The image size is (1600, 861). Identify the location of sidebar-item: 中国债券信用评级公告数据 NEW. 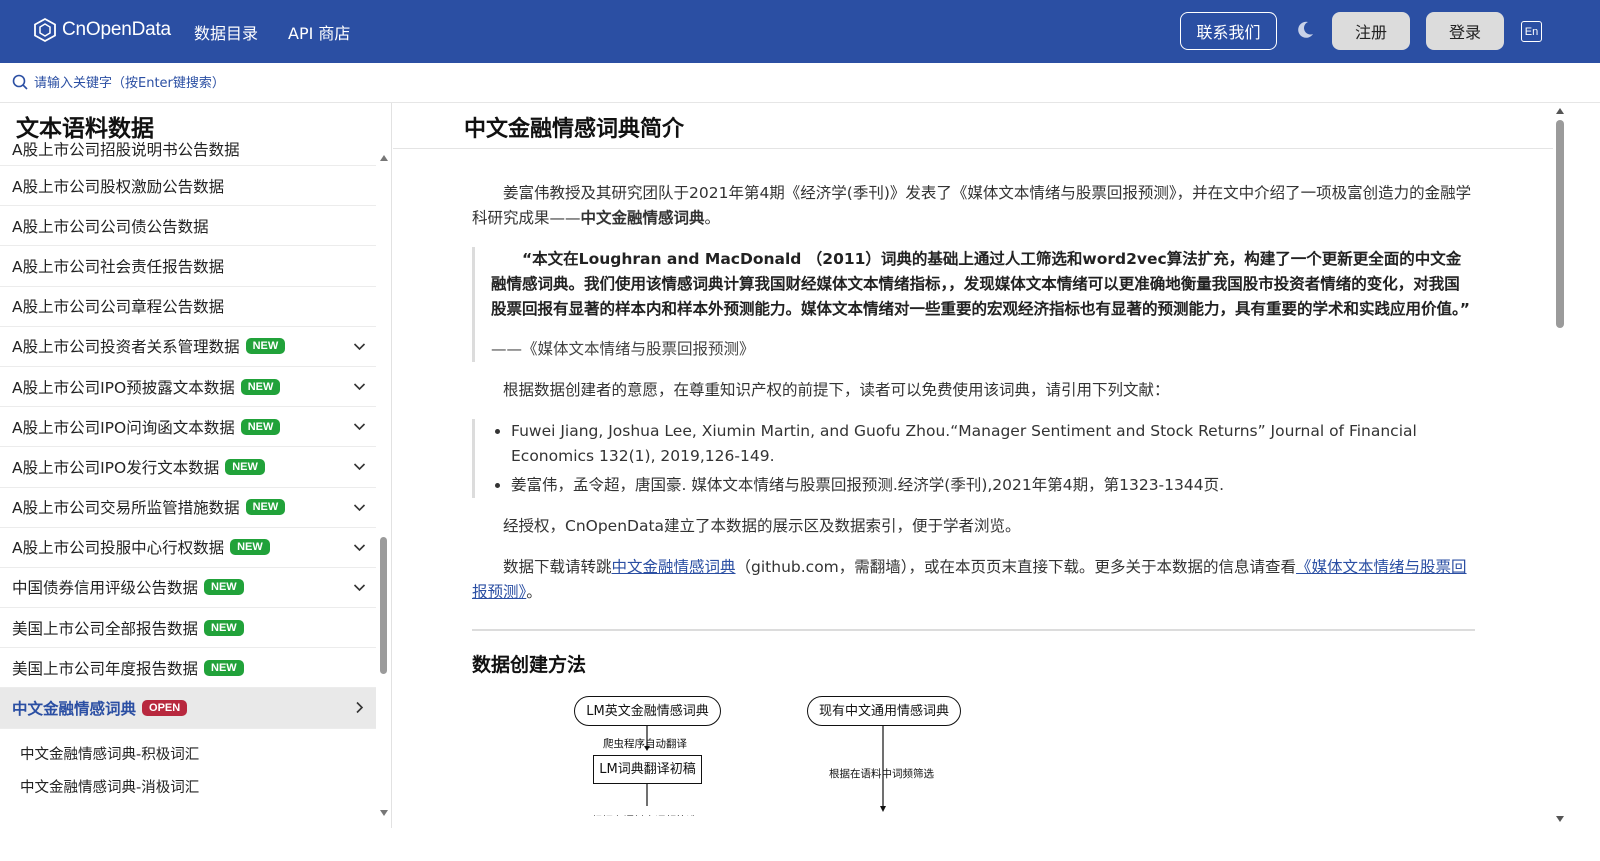
(188, 588).